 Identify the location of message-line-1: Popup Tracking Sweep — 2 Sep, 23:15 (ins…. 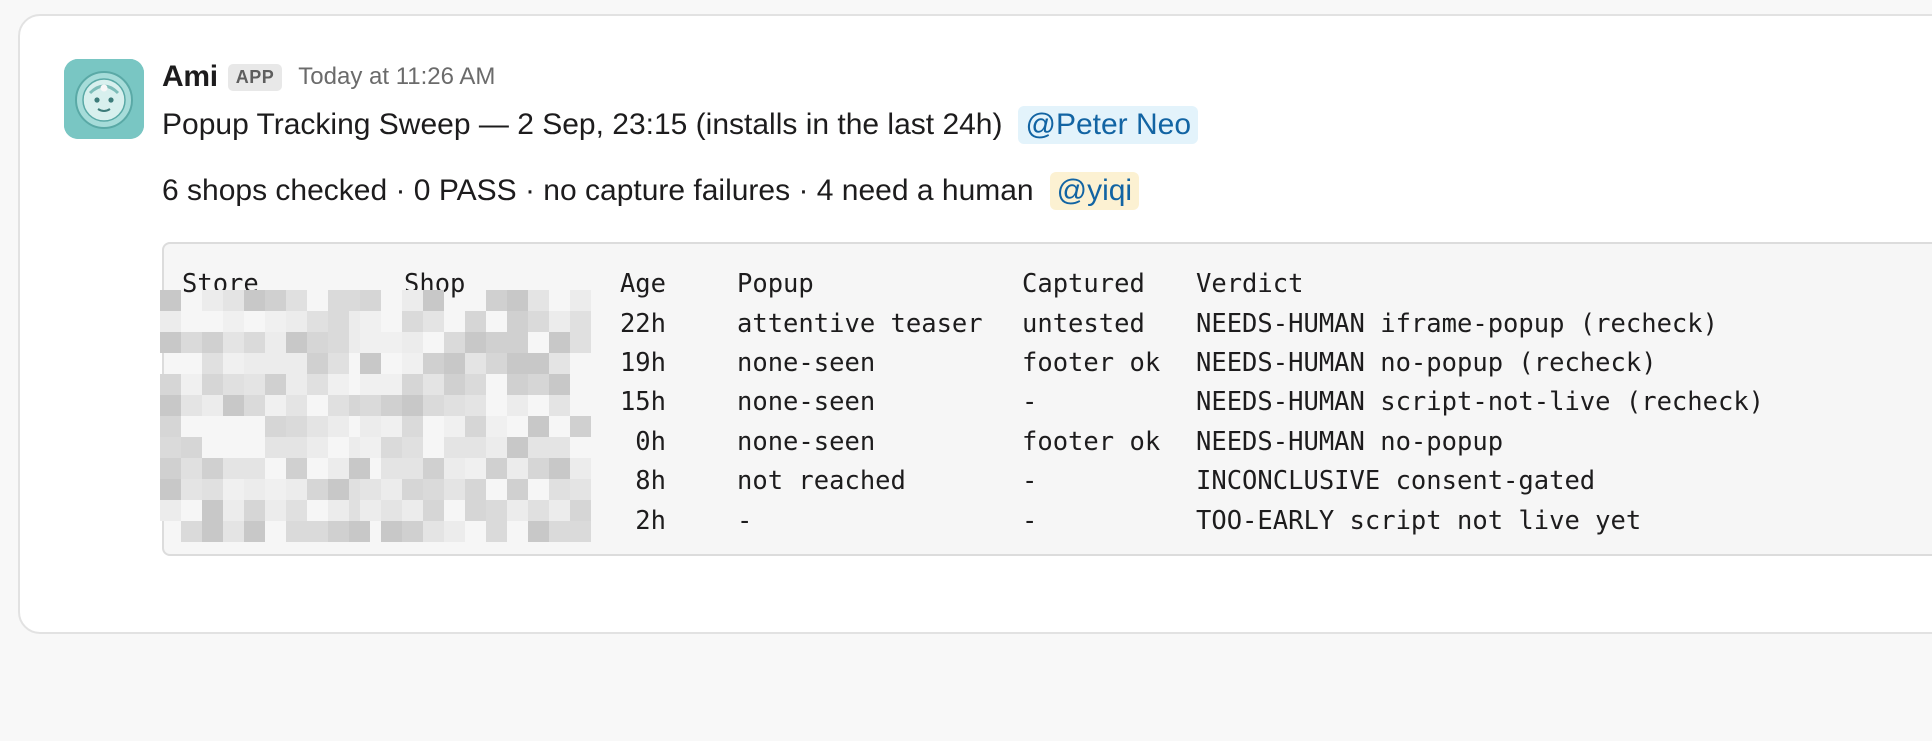
(680, 125).